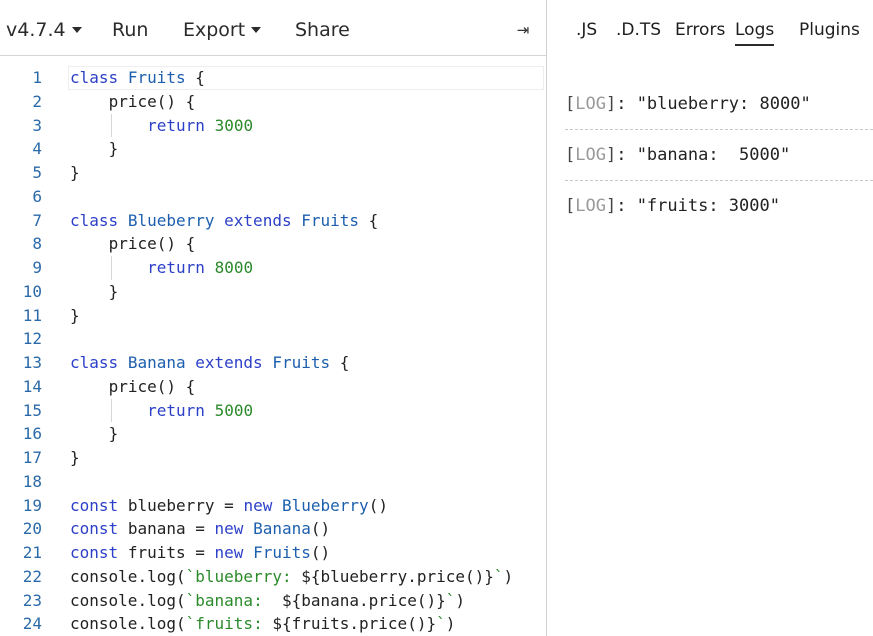 This screenshot has height=636, width=873. I want to click on line-number: 18, so click(32, 481).